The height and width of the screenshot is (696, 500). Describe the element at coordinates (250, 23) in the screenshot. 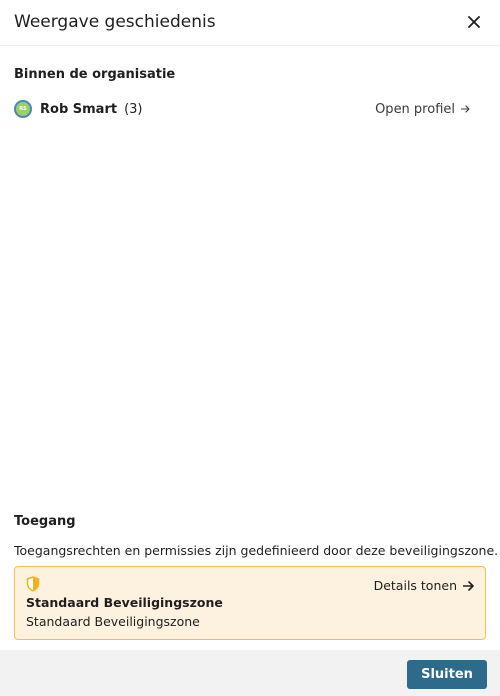

I see `dialog-header: Weergave geschiedenis` at that location.